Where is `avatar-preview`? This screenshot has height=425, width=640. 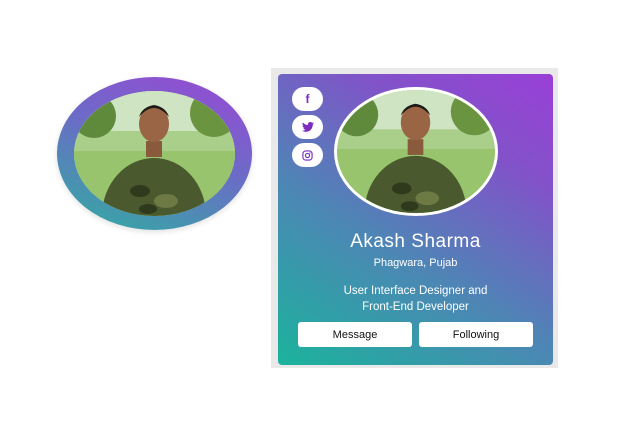
avatar-preview is located at coordinates (154, 153).